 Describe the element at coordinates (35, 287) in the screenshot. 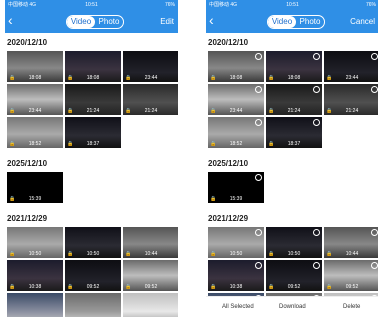

I see `thumbnail-time: 10:38` at that location.